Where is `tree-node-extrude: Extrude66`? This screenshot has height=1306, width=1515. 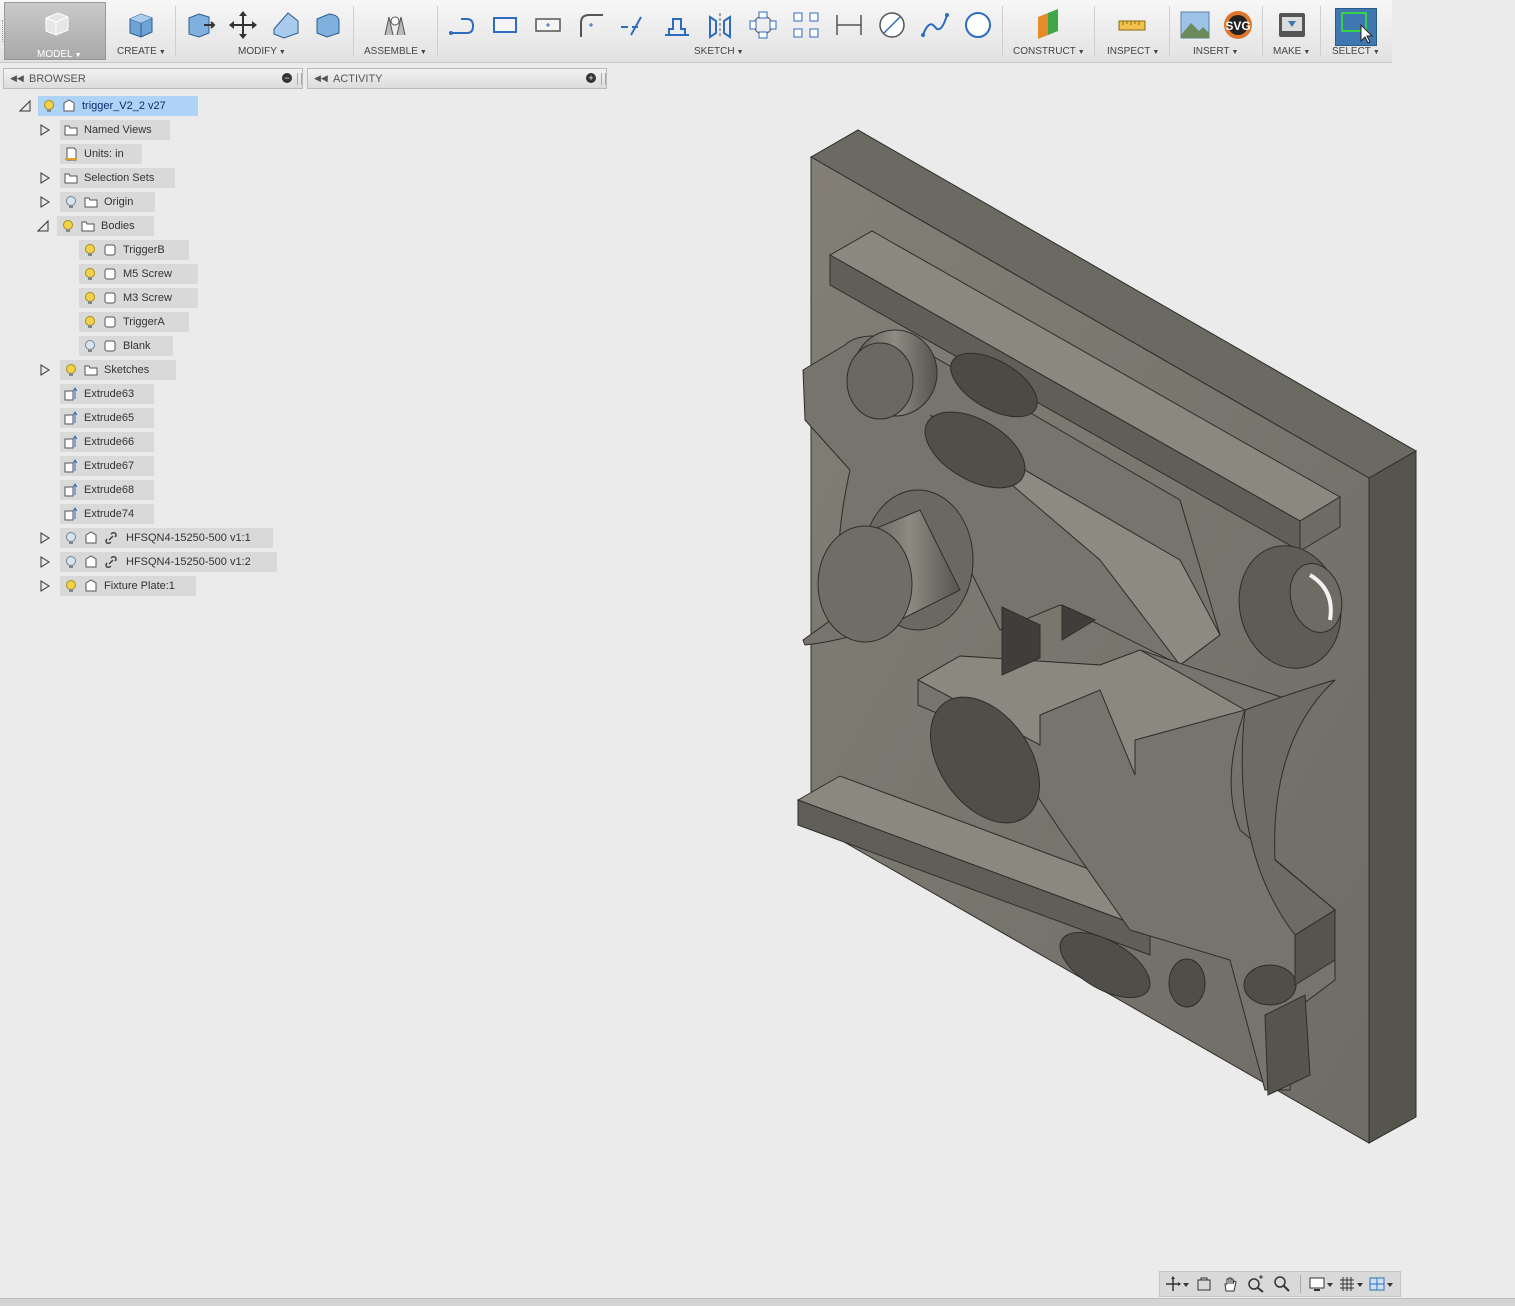
tree-node-extrude: Extrude66 is located at coordinates (107, 442).